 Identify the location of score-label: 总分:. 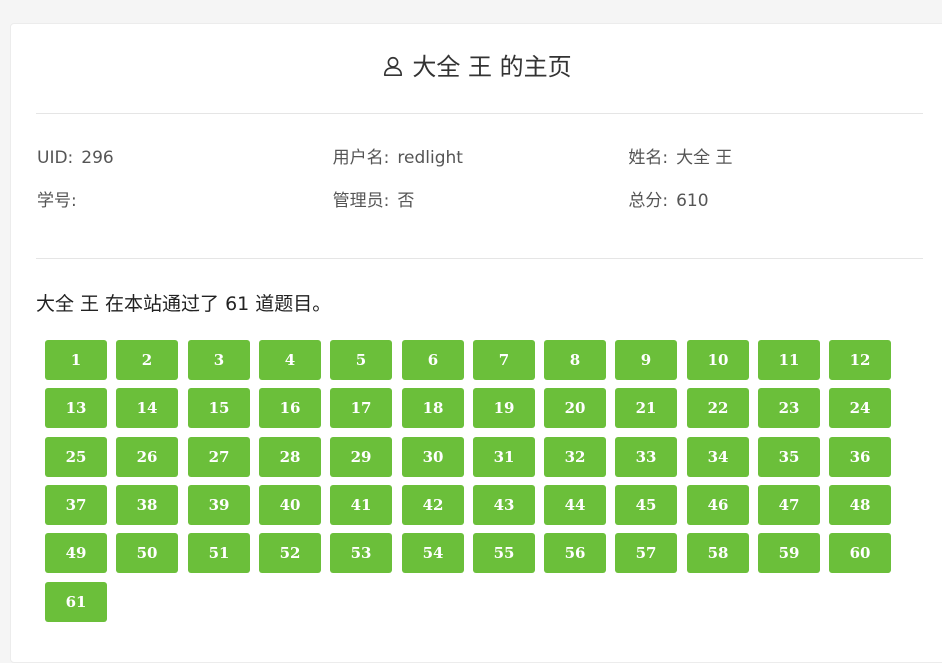
(648, 201).